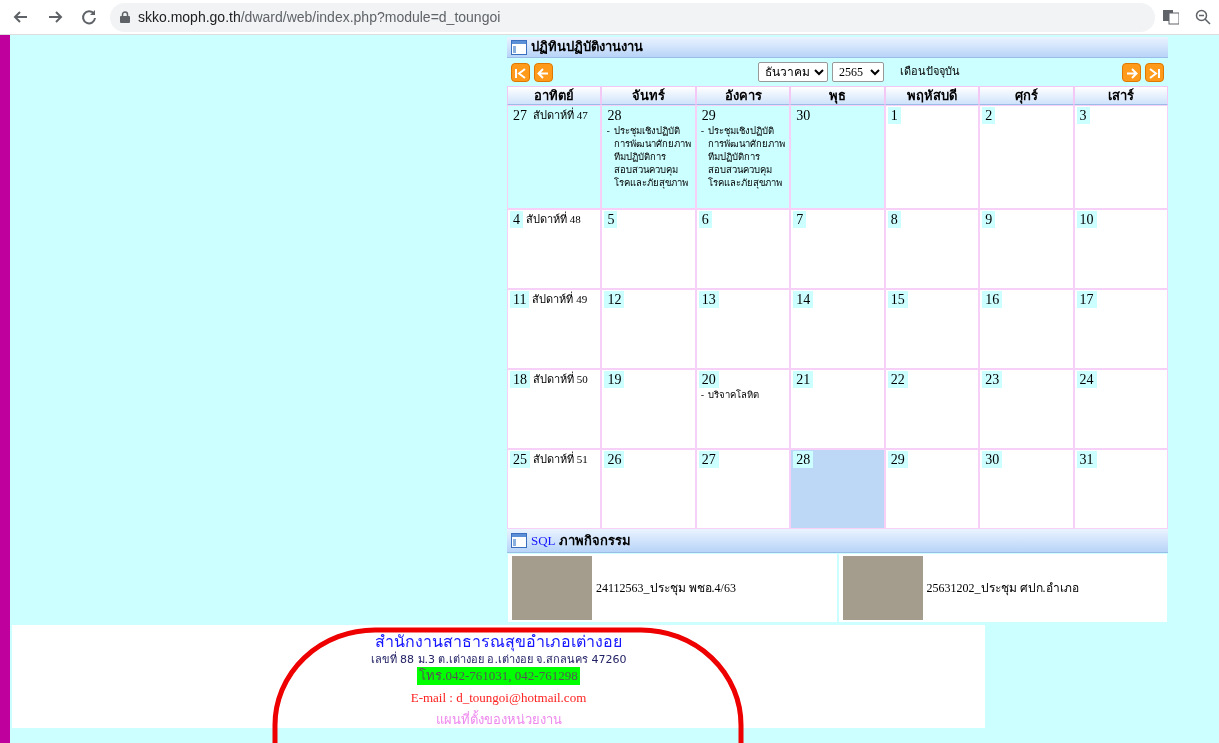 This screenshot has height=743, width=1219. Describe the element at coordinates (897, 379) in the screenshot. I see `day-number: 22` at that location.